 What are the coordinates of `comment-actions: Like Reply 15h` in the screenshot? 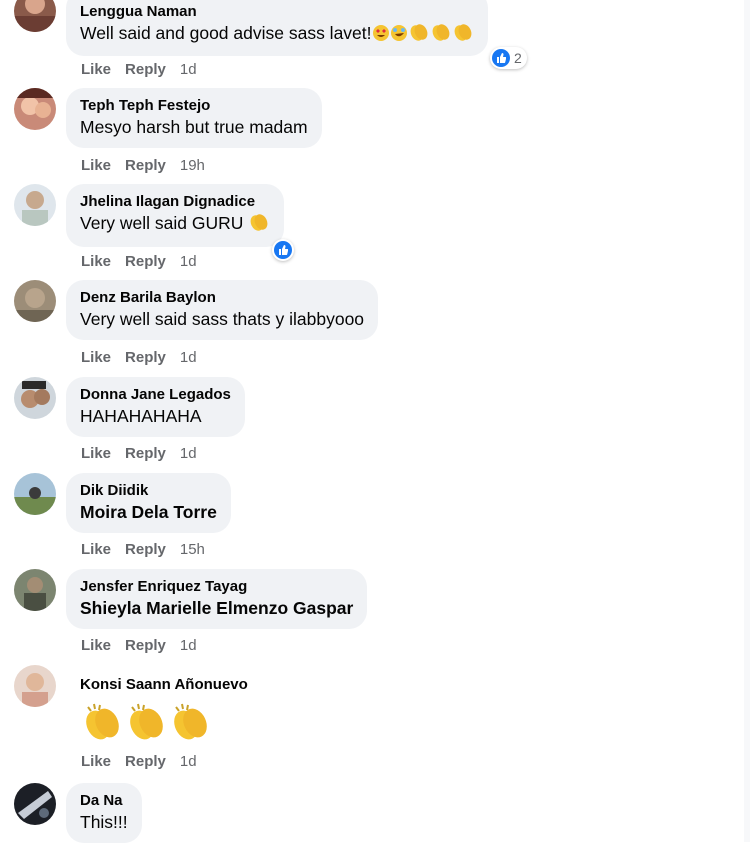 It's located at (143, 549).